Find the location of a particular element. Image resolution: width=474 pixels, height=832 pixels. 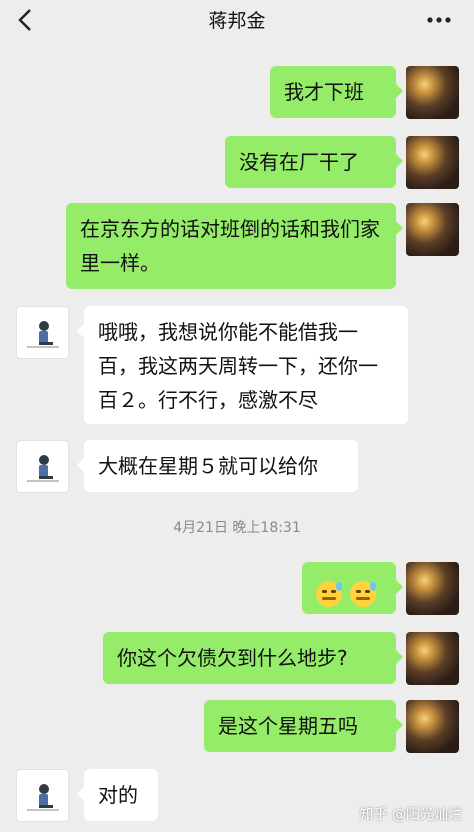

message-text: 你这个欠债欠到什么地步? is located at coordinates (232, 658).